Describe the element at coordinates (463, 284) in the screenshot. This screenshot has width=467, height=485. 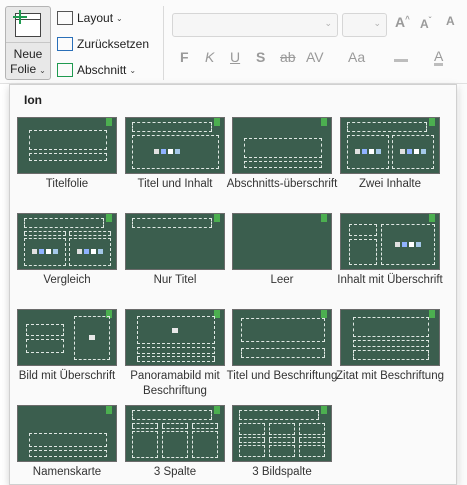
I see `background-strip` at that location.